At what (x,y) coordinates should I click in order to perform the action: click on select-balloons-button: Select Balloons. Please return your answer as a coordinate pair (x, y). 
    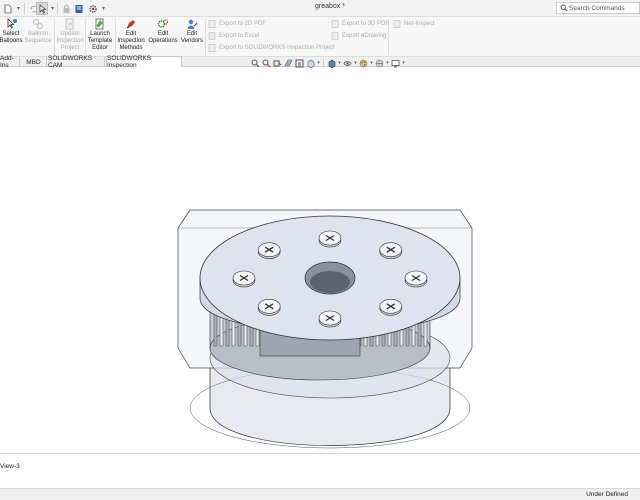
    Looking at the image, I should click on (11, 36).